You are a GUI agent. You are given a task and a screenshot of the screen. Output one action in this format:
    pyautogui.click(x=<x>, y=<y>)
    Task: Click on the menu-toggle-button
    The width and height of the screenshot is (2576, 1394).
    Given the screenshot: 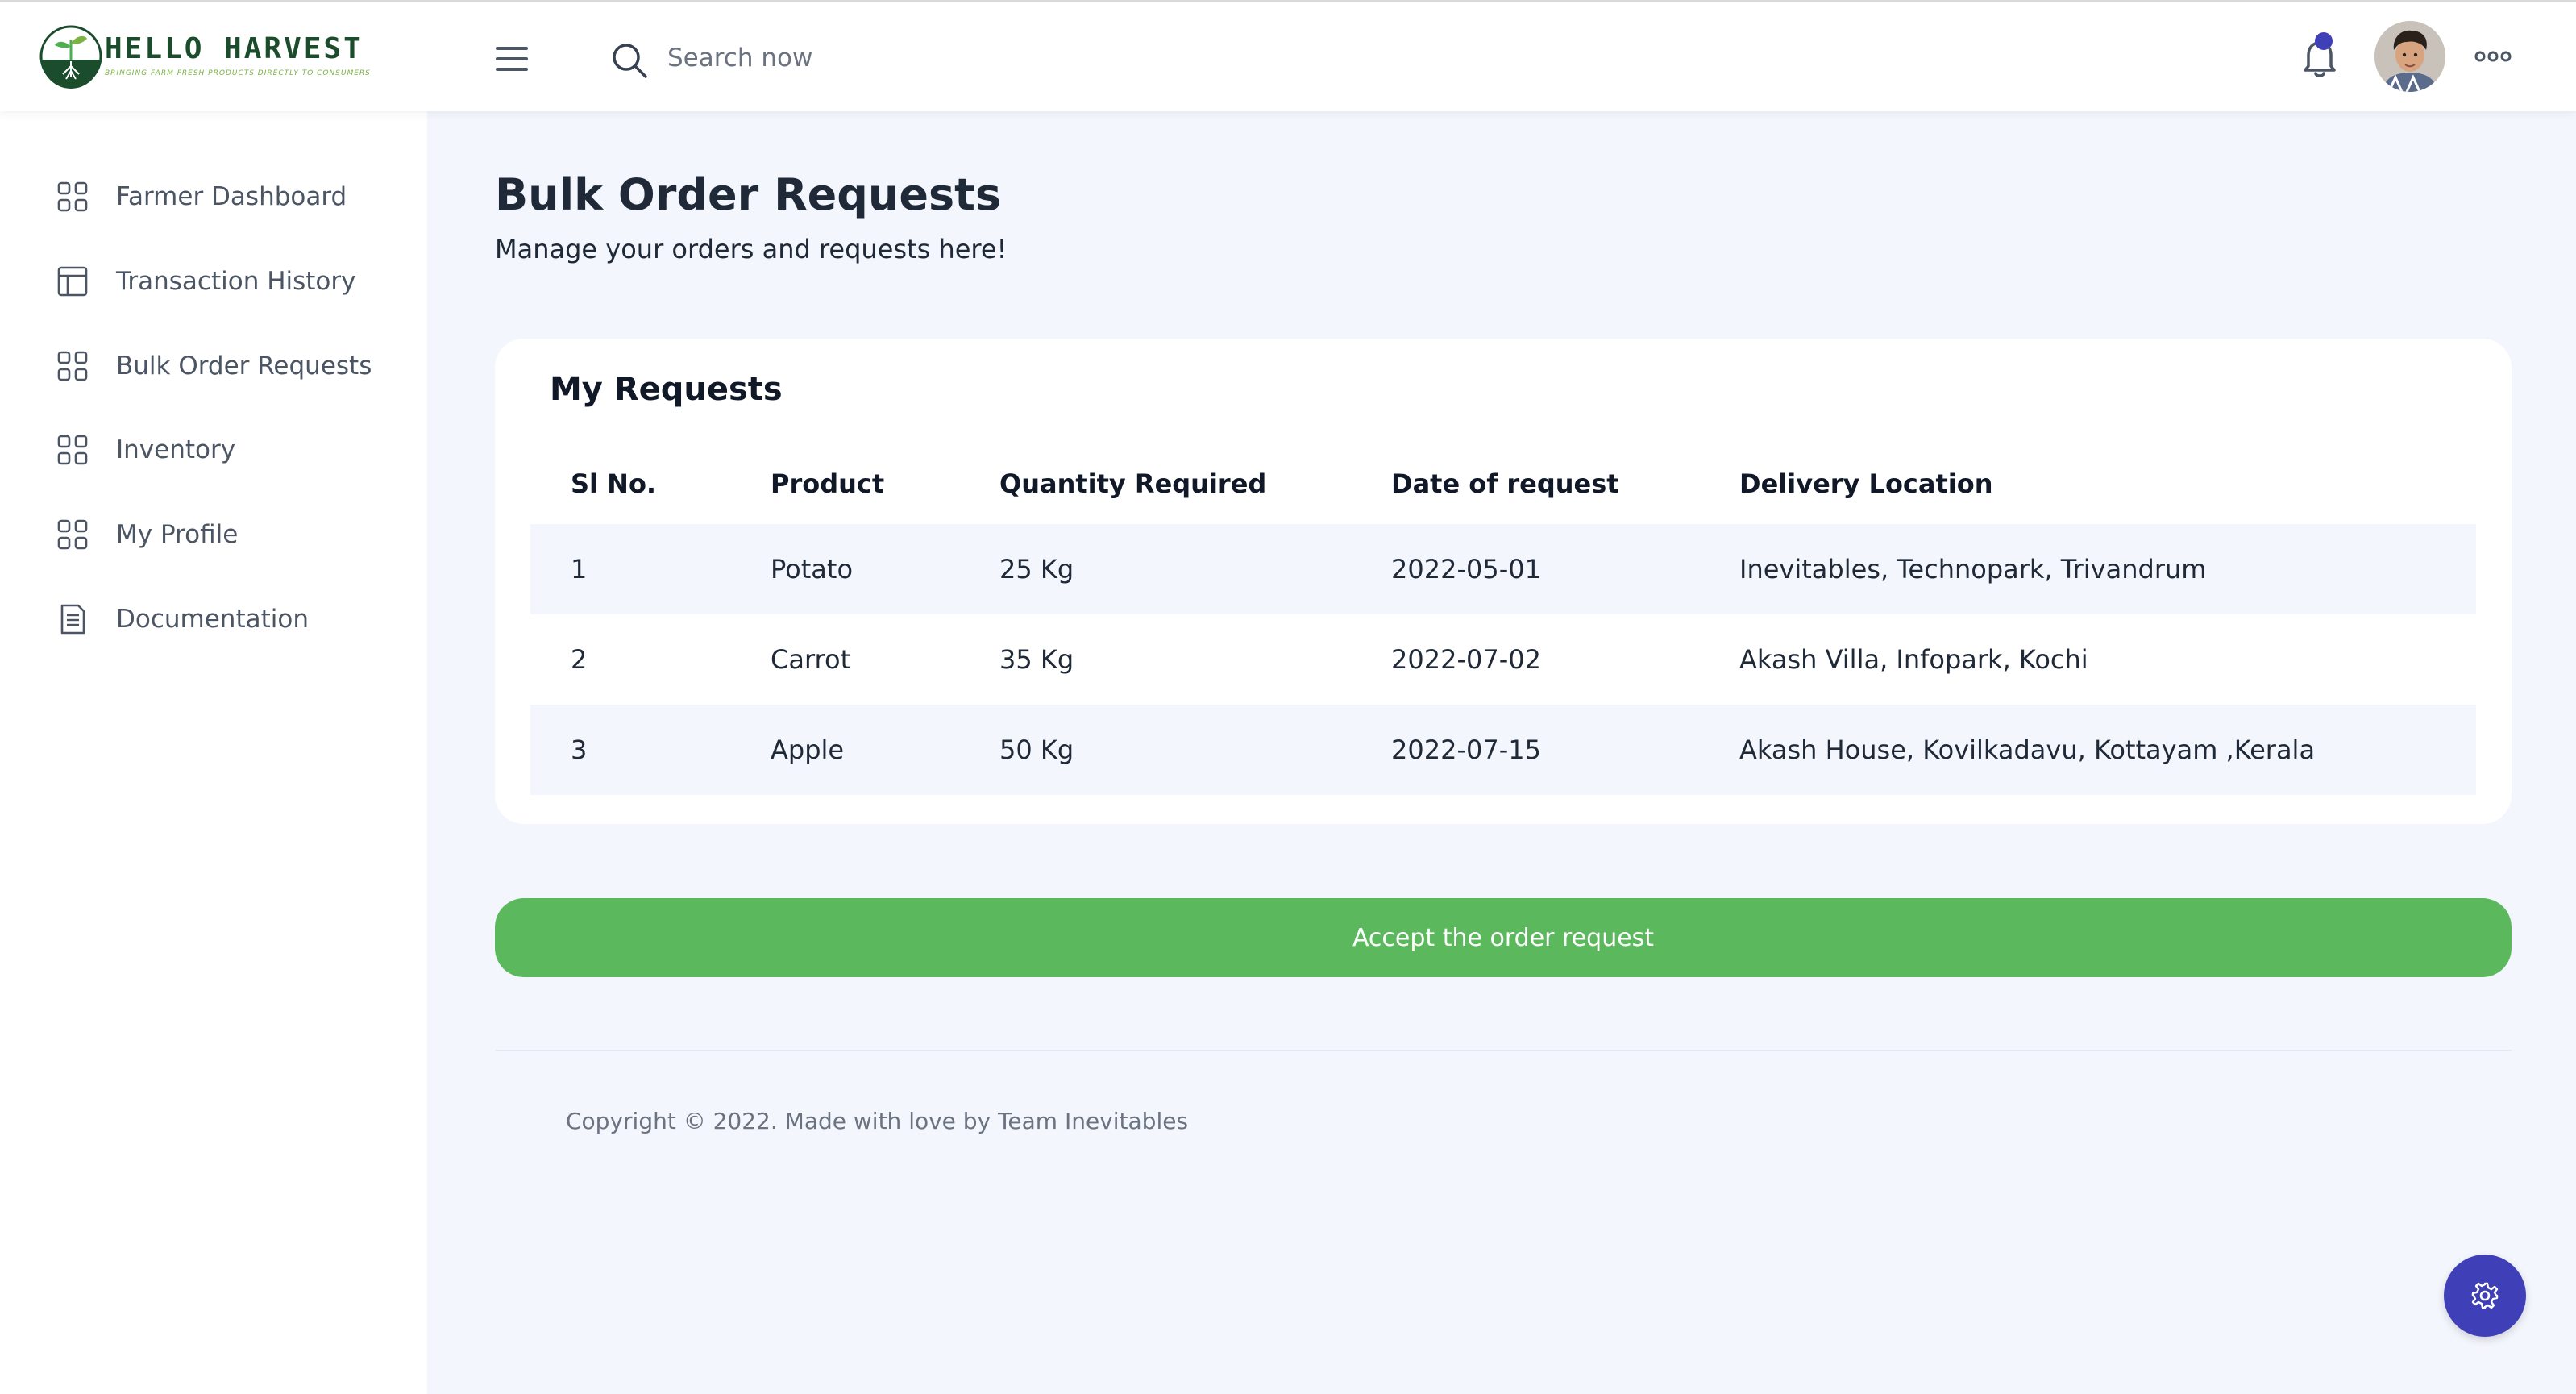 What is the action you would take?
    pyautogui.click(x=513, y=60)
    